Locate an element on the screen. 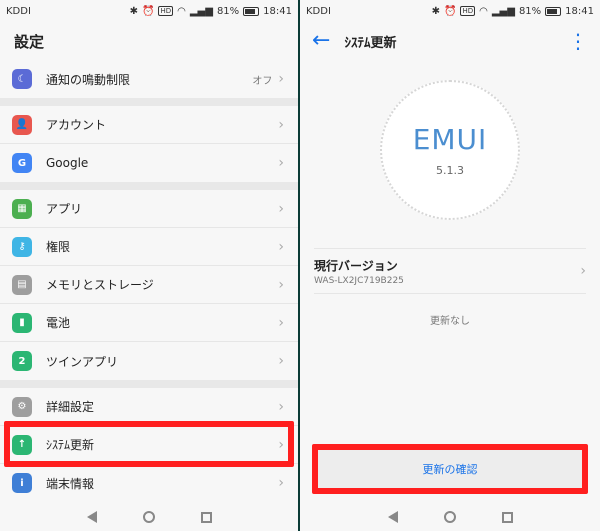  current-version-title: 現行バージョン is located at coordinates (356, 265).